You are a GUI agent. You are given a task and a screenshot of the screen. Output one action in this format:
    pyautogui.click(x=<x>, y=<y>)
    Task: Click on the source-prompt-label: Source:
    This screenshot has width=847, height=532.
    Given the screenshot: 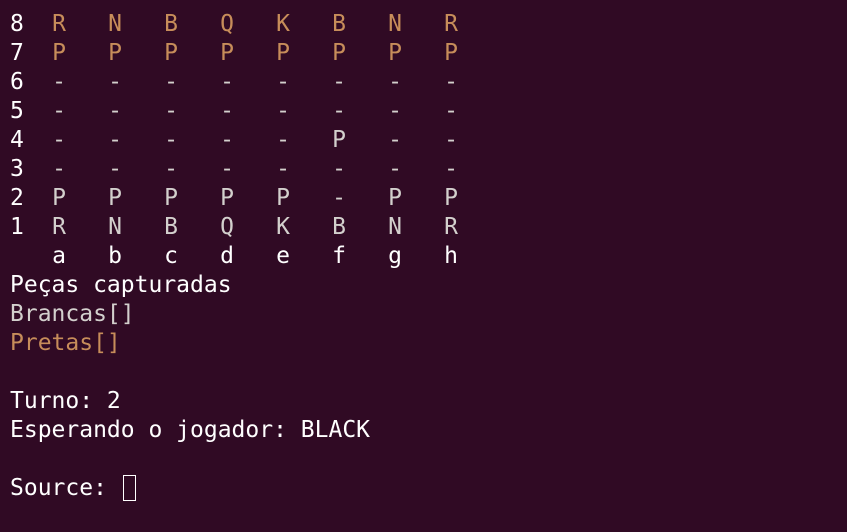 What is the action you would take?
    pyautogui.click(x=65, y=488)
    